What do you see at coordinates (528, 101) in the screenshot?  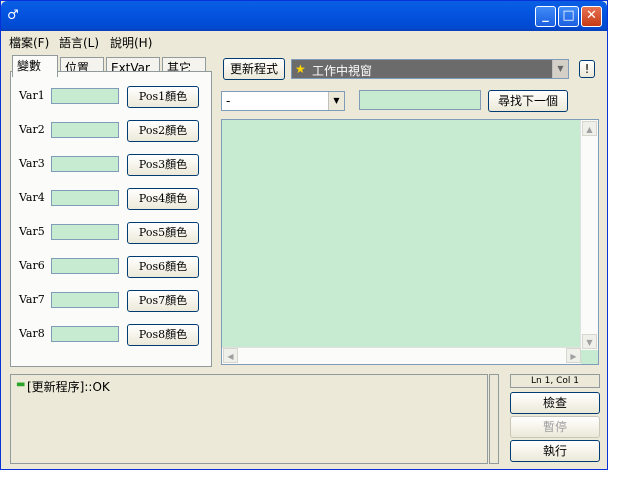 I see `find-next-button: 尋找下一個` at bounding box center [528, 101].